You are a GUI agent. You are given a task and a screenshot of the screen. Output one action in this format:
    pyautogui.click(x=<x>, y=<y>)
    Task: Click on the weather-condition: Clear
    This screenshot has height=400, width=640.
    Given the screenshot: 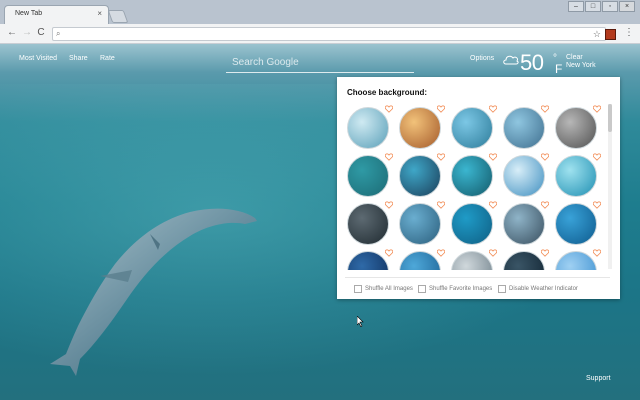 What is the action you would take?
    pyautogui.click(x=574, y=57)
    